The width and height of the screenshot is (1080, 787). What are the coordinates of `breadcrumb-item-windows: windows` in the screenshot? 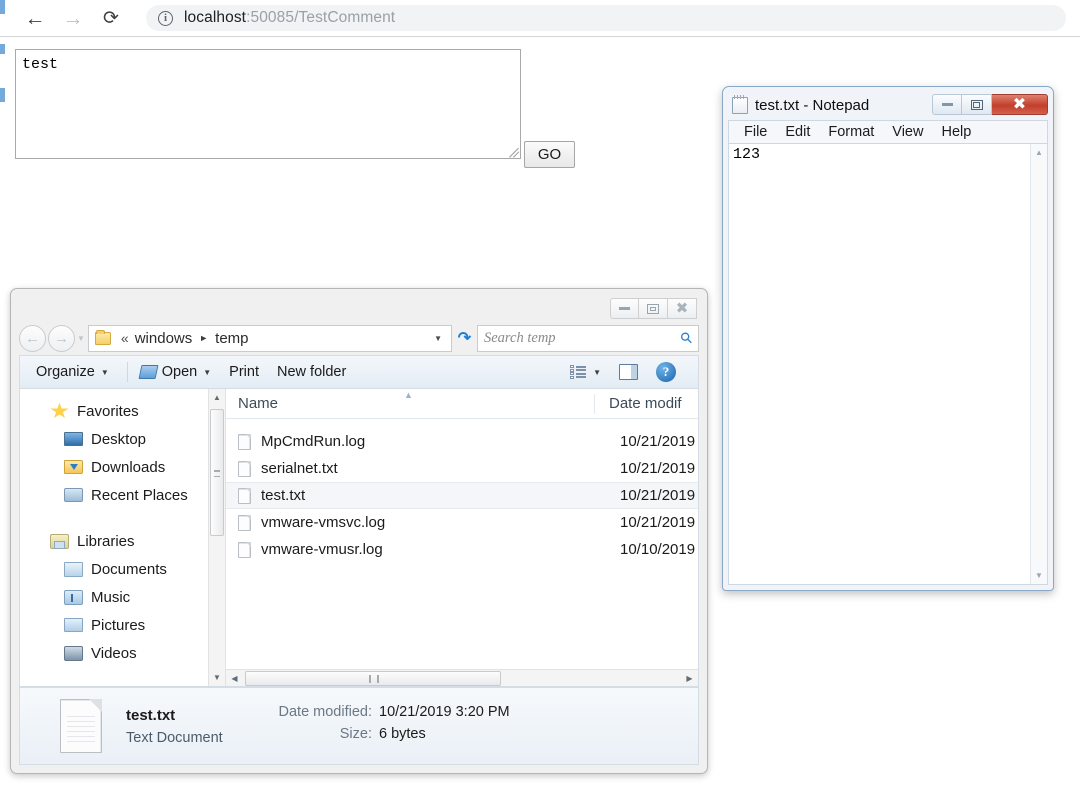 It's located at (164, 338).